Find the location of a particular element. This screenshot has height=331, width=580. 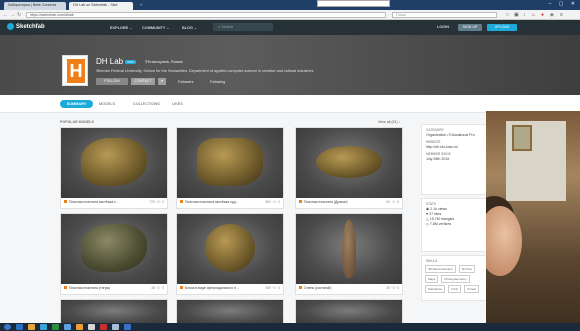

more-button: ▾ is located at coordinates (162, 81).